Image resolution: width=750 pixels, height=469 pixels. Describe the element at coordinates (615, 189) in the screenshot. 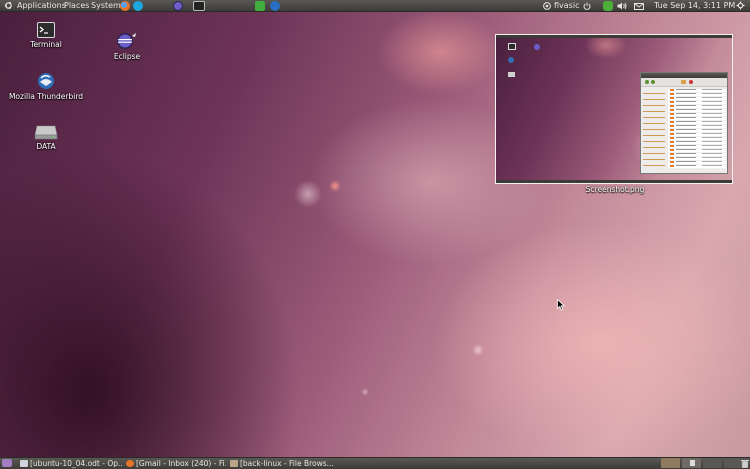

I see `screenshot-thumbnail-label: Screenshot.png` at that location.